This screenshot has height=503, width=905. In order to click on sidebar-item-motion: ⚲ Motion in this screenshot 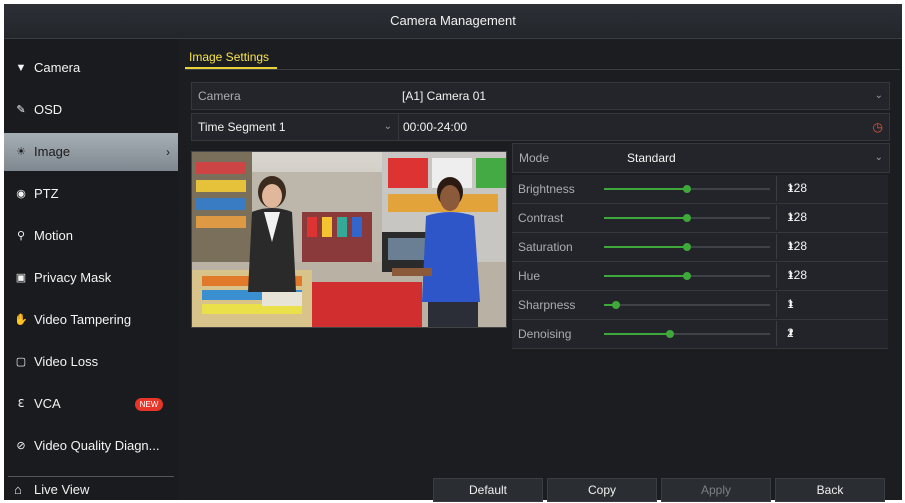, I will do `click(91, 236)`.